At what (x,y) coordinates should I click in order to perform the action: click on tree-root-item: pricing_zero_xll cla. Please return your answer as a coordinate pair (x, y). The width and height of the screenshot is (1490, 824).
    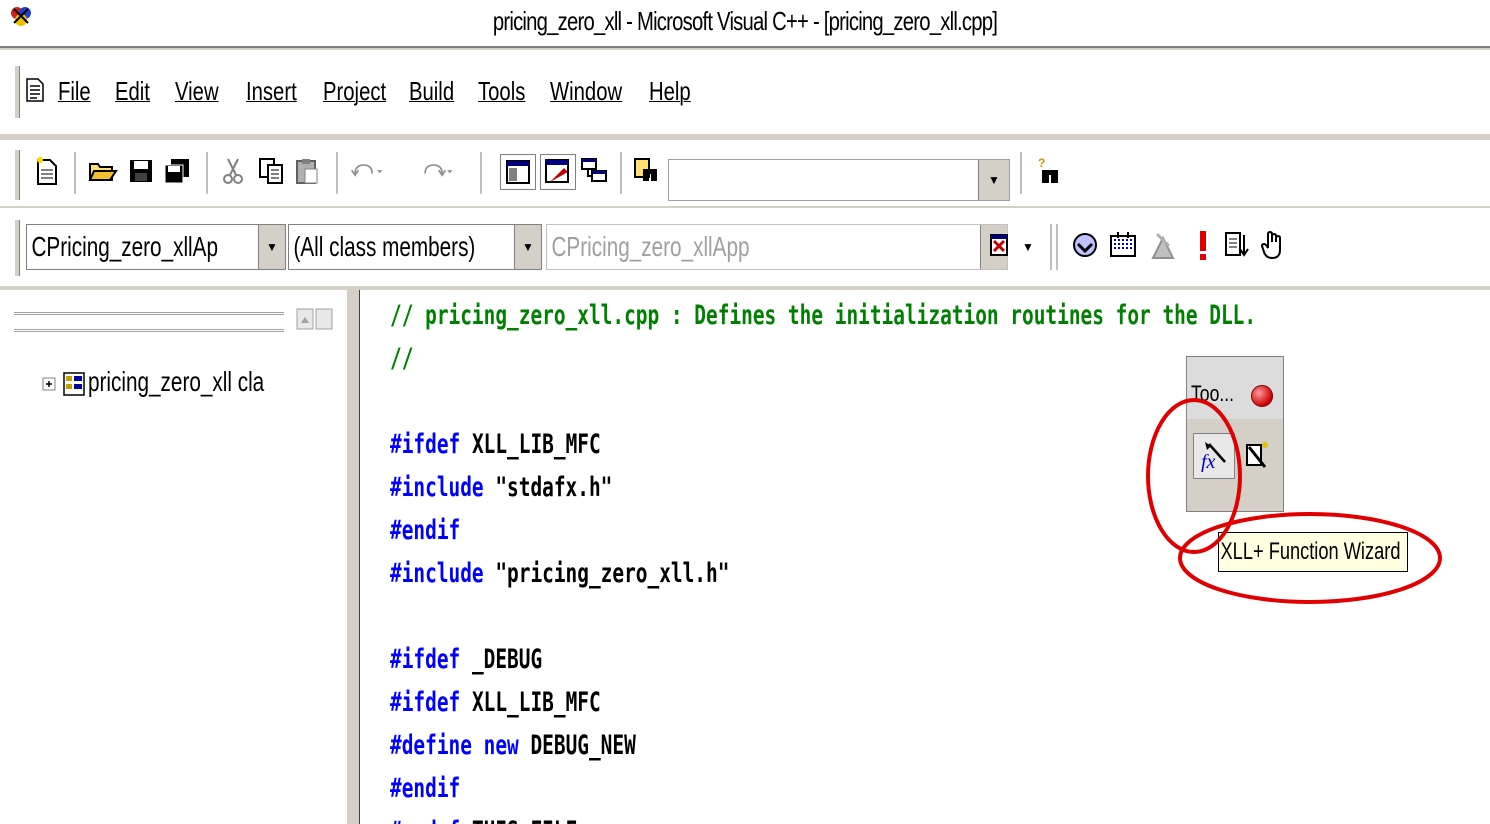
    Looking at the image, I should click on (184, 382).